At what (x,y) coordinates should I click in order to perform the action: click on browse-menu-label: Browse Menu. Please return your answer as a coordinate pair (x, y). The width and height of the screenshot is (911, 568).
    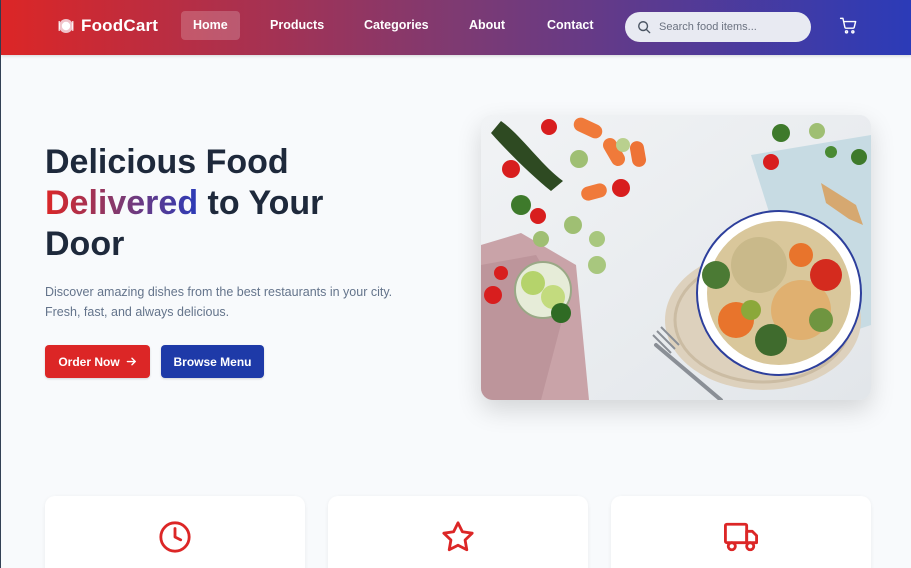
    Looking at the image, I should click on (212, 361).